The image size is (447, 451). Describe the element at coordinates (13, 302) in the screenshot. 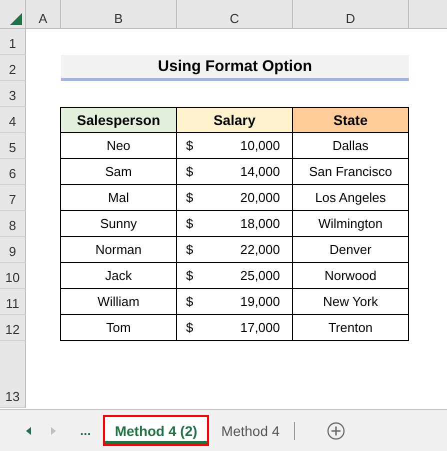

I see `row-header: 11` at that location.